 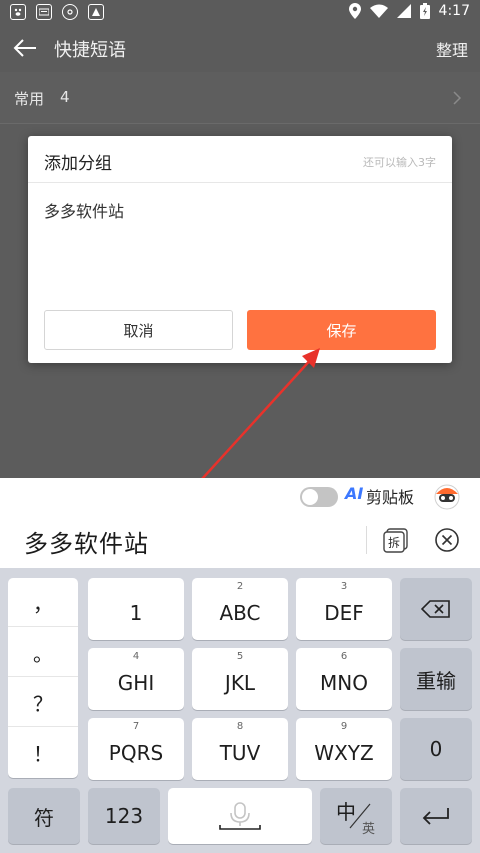 I want to click on backspace-icon, so click(x=435, y=609).